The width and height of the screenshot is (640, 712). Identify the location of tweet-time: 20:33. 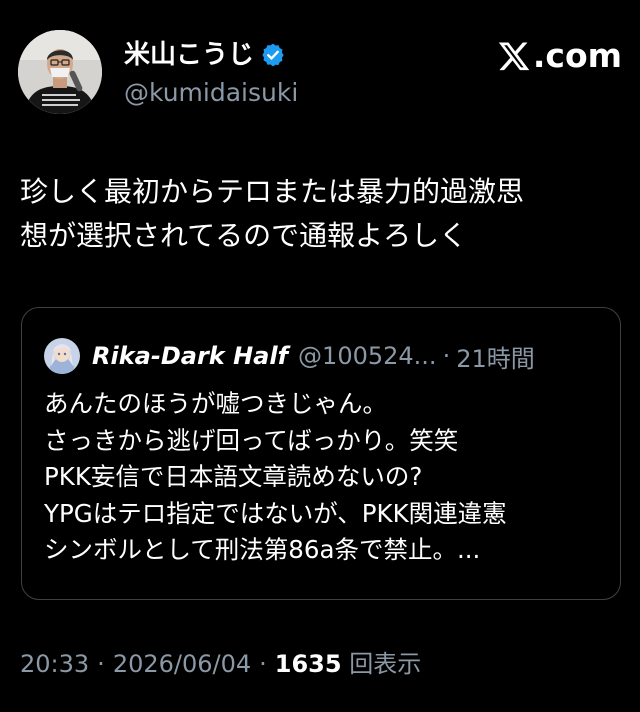
(54, 664).